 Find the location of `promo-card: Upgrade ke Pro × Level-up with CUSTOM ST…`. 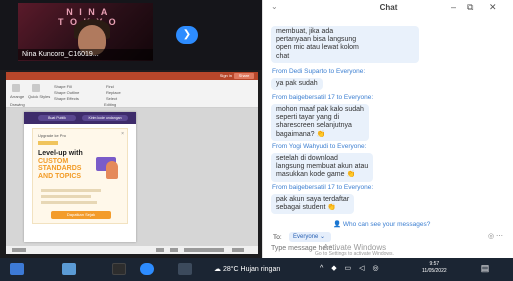

promo-card: Upgrade ke Pro × Level-up with CUSTOM ST… is located at coordinates (80, 176).